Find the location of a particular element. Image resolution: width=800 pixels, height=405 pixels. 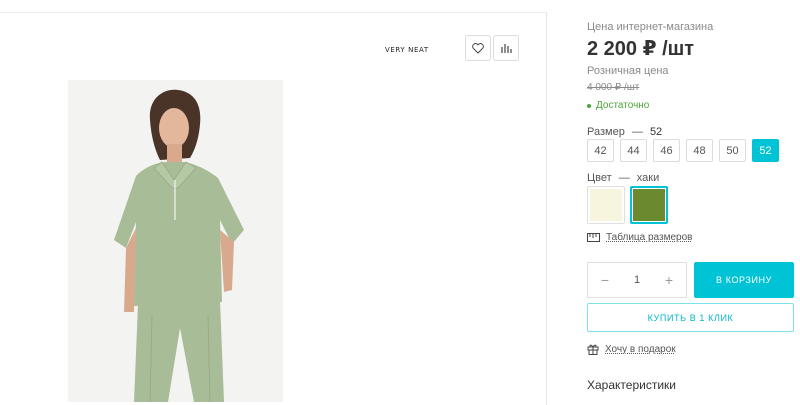

add-to-cart-button: В КОРЗИНУ is located at coordinates (744, 280).